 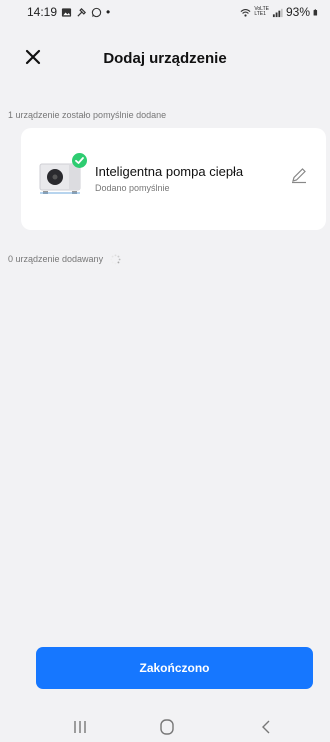 I want to click on loading-spinner-icon, so click(x=115, y=259).